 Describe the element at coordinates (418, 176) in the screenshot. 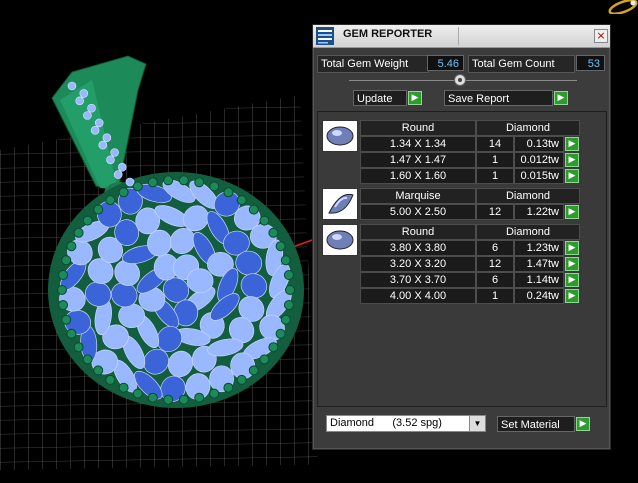

I see `group-1-row-3-size: 1.60 X 1.60` at that location.